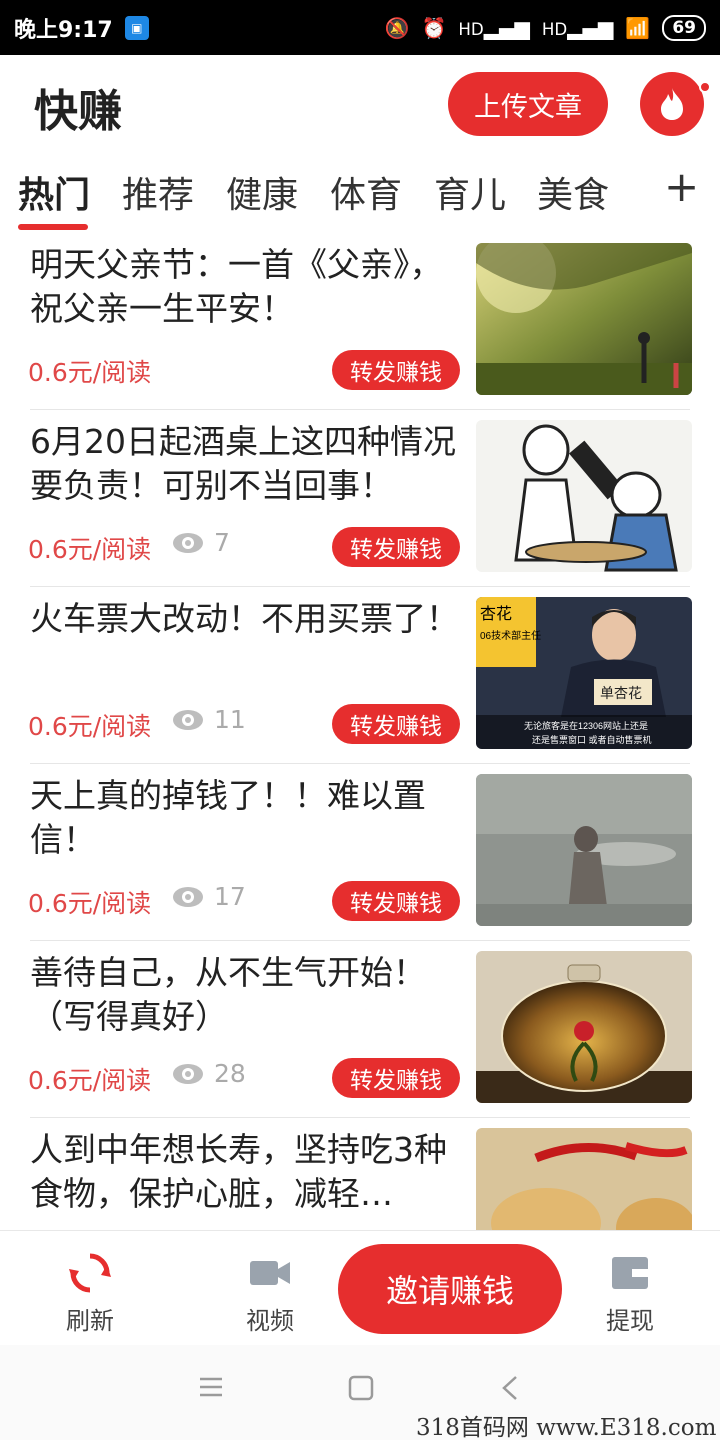 Image resolution: width=720 pixels, height=1442 pixels. Describe the element at coordinates (630, 1293) in the screenshot. I see `withdraw-button: 提现` at that location.